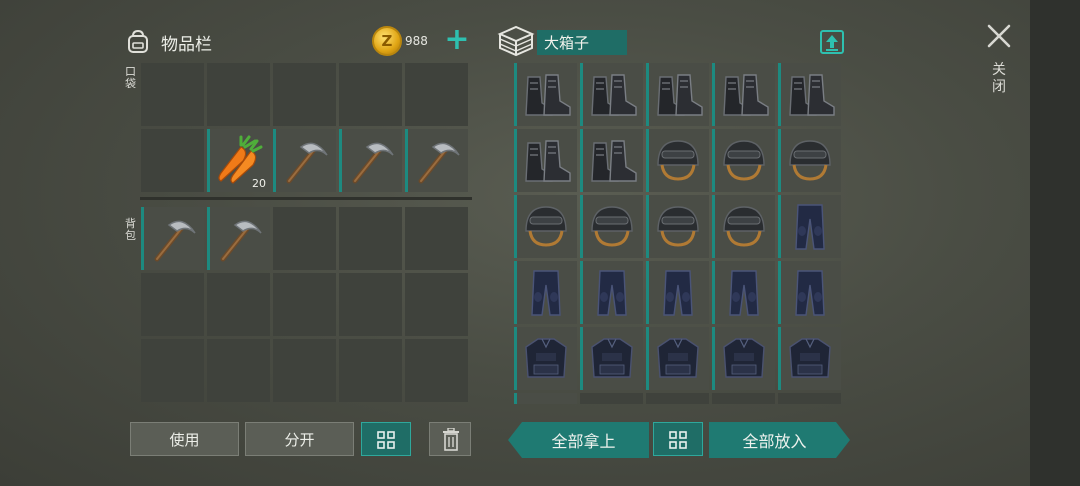 Image resolution: width=1080 pixels, height=486 pixels. What do you see at coordinates (999, 79) in the screenshot?
I see `close-label: 关闭` at bounding box center [999, 79].